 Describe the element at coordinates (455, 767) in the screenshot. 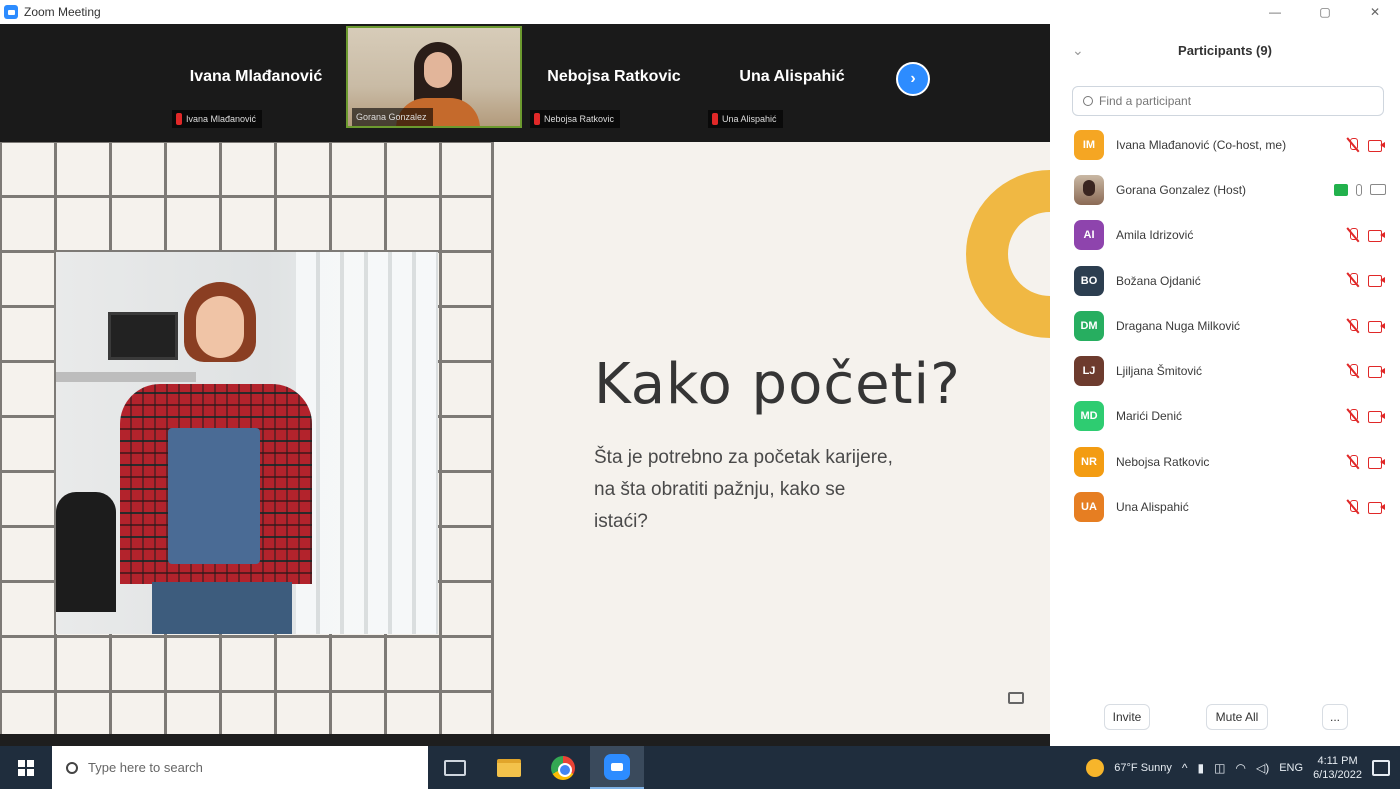

I see `task-view-button` at that location.